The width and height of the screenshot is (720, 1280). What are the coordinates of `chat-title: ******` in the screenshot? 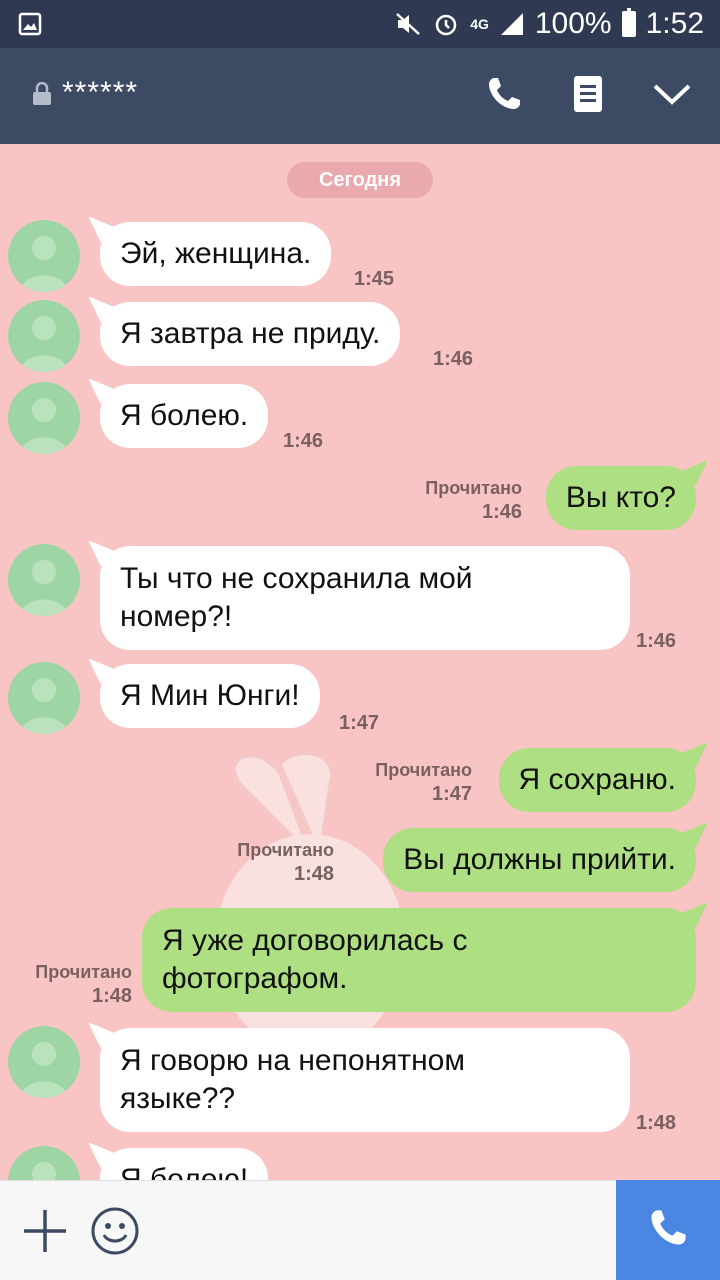 It's located at (100, 93).